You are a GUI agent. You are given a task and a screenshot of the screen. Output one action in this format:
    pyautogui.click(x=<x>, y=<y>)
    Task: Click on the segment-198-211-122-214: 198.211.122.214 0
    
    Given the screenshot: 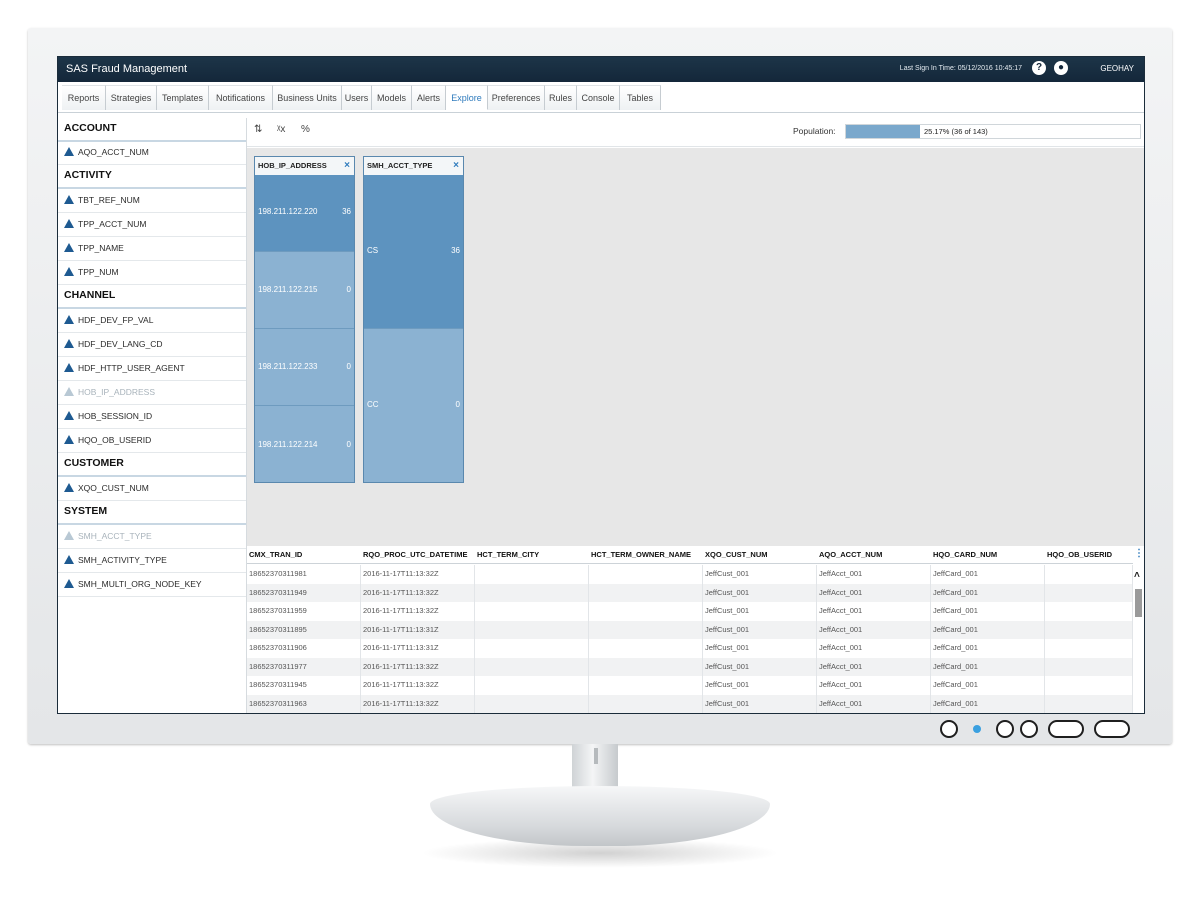 What is the action you would take?
    pyautogui.click(x=304, y=444)
    